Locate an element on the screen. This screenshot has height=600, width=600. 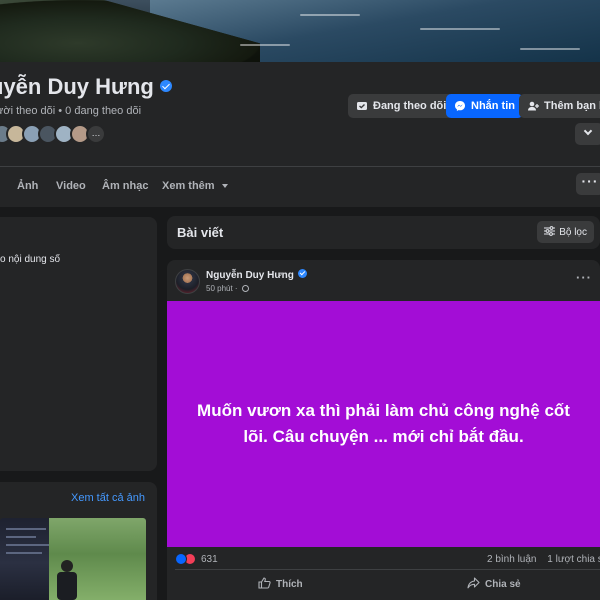
like-reaction-icon is located at coordinates (181, 559).